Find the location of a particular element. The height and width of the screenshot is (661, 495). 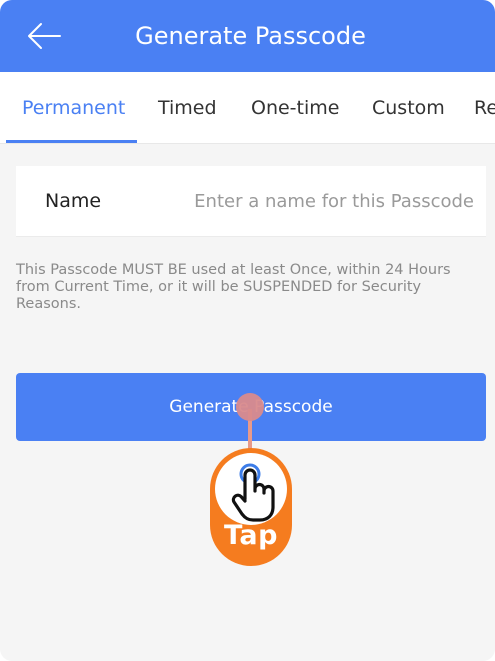

app-header: Generate Passcode is located at coordinates (247, 36).